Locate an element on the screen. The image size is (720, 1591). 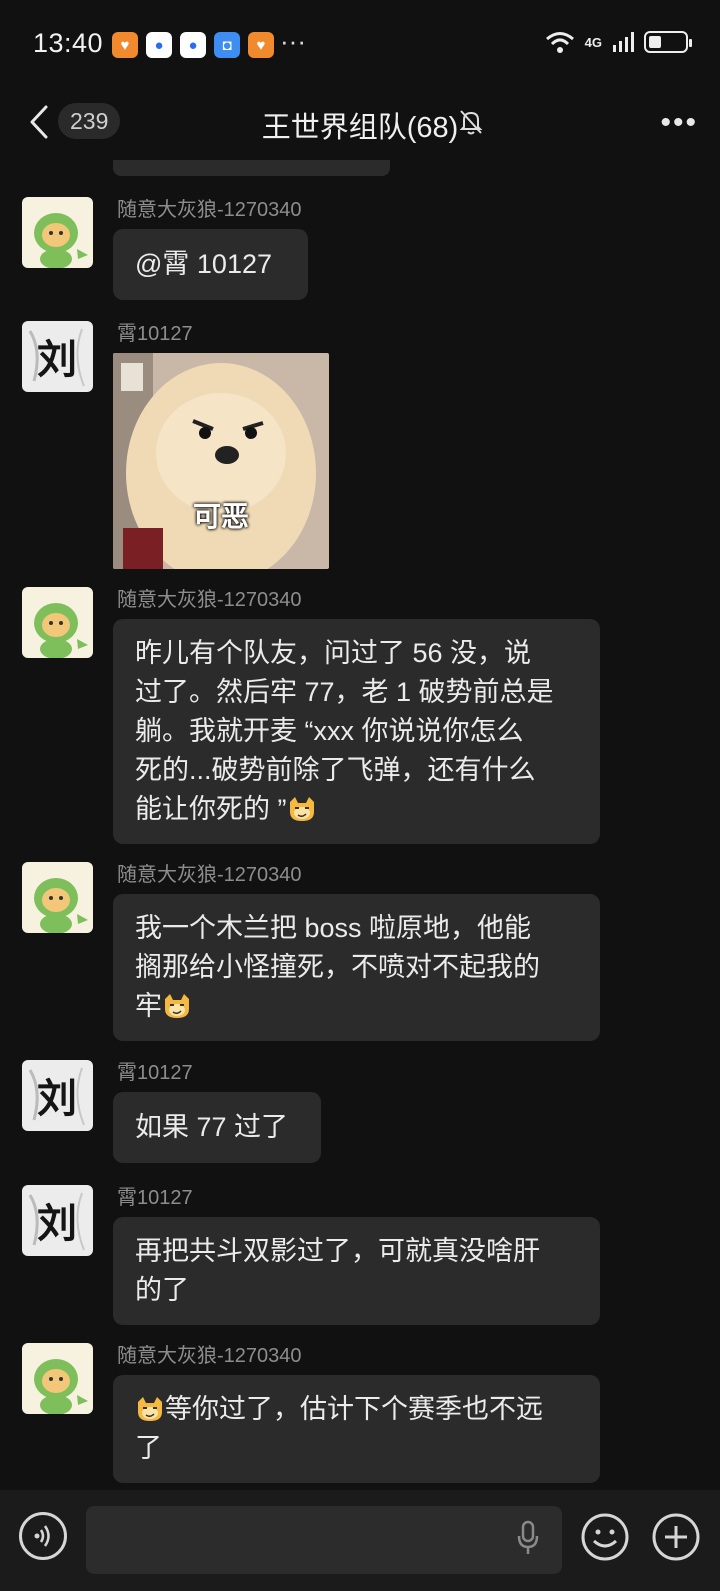
add-more-icon is located at coordinates (676, 1537).